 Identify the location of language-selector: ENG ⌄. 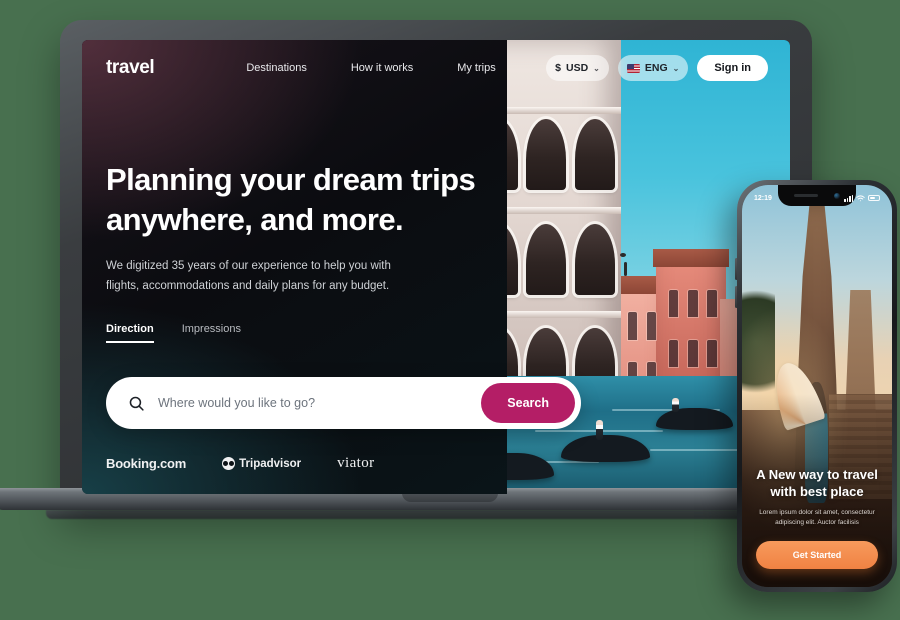
(653, 68).